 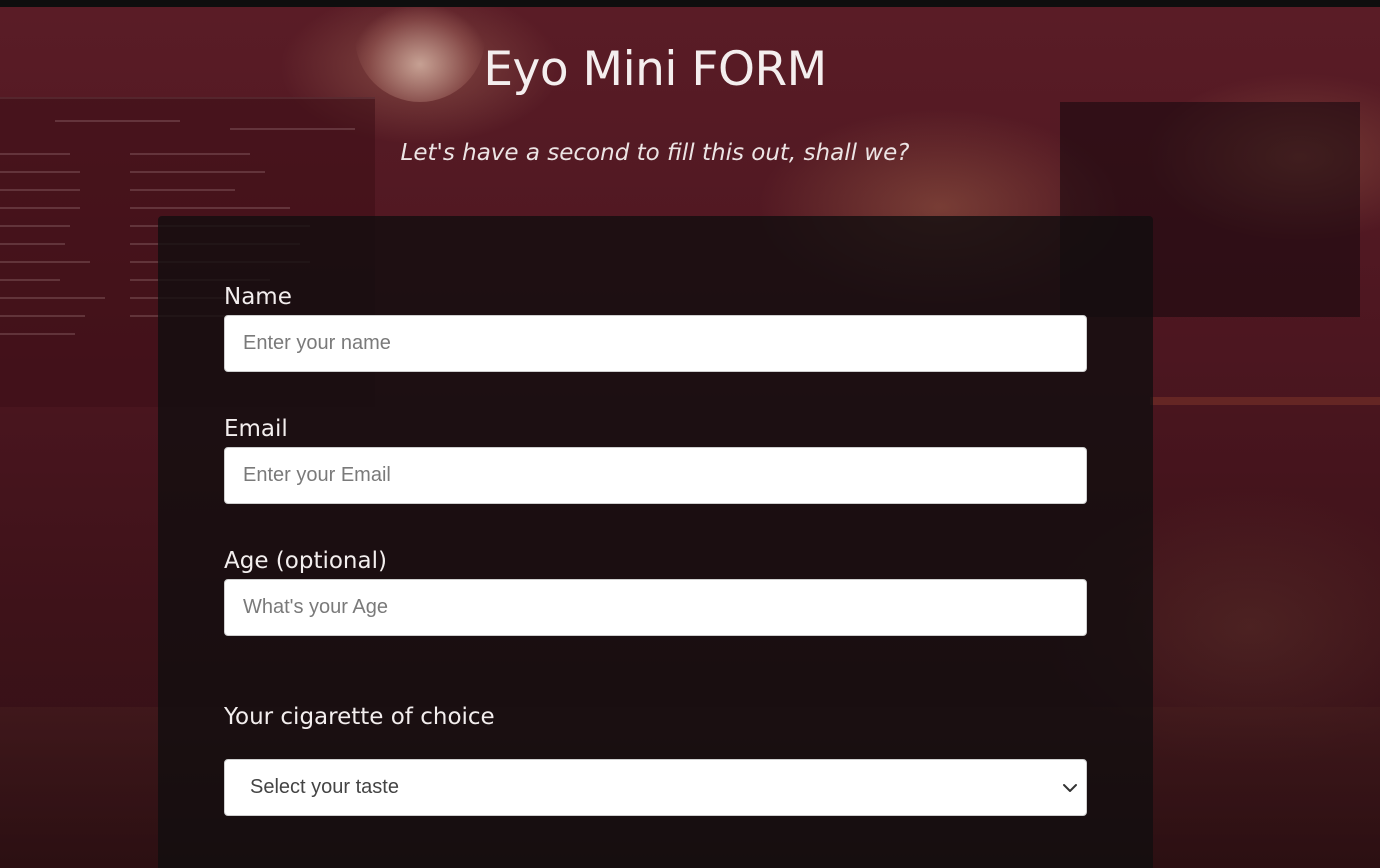 What do you see at coordinates (324, 787) in the screenshot?
I see `cigarette-select-value: Select your taste` at bounding box center [324, 787].